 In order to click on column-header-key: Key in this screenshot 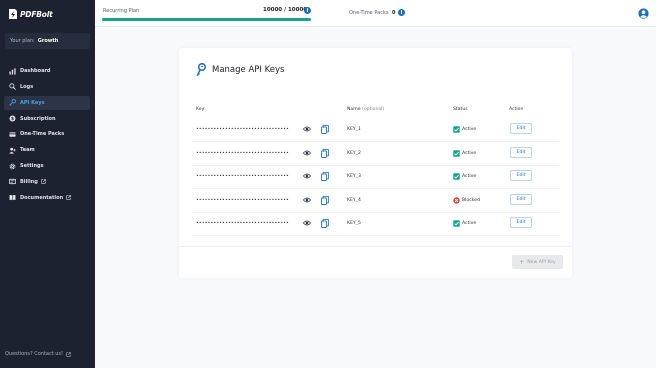, I will do `click(200, 109)`.